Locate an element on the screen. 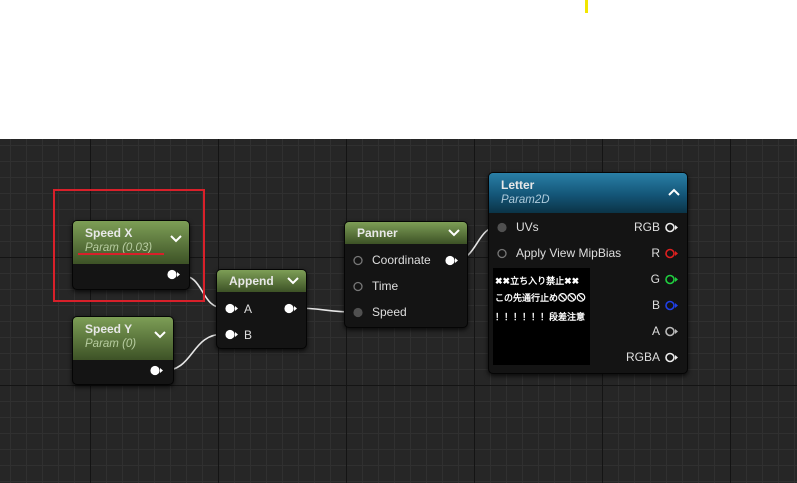 Image resolution: width=797 pixels, height=483 pixels. panner-node: Panner Coordinate Time Speed is located at coordinates (406, 274).